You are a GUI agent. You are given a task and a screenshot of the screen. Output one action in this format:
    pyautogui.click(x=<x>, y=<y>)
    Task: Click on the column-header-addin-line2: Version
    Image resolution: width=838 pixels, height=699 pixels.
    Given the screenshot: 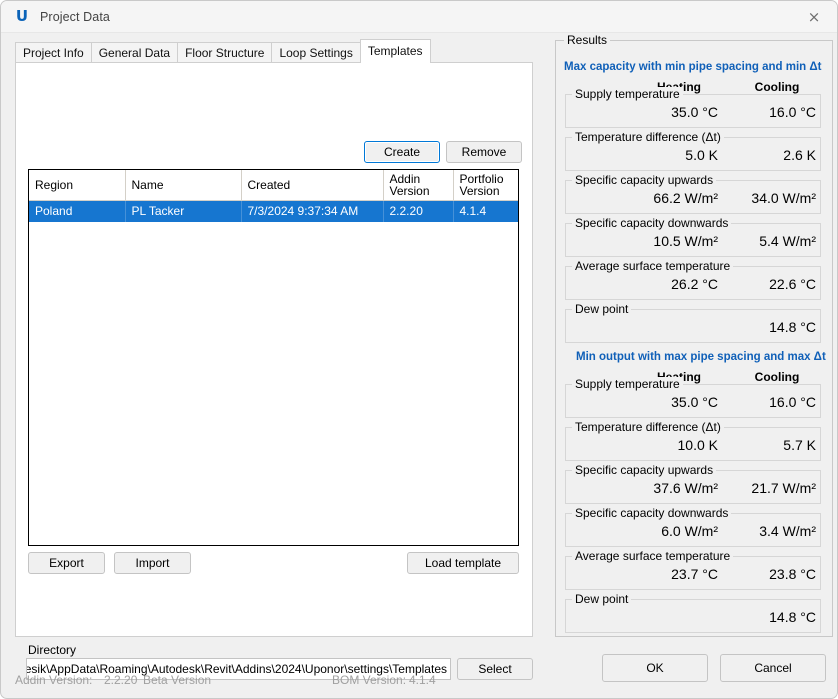 What is the action you would take?
    pyautogui.click(x=409, y=191)
    